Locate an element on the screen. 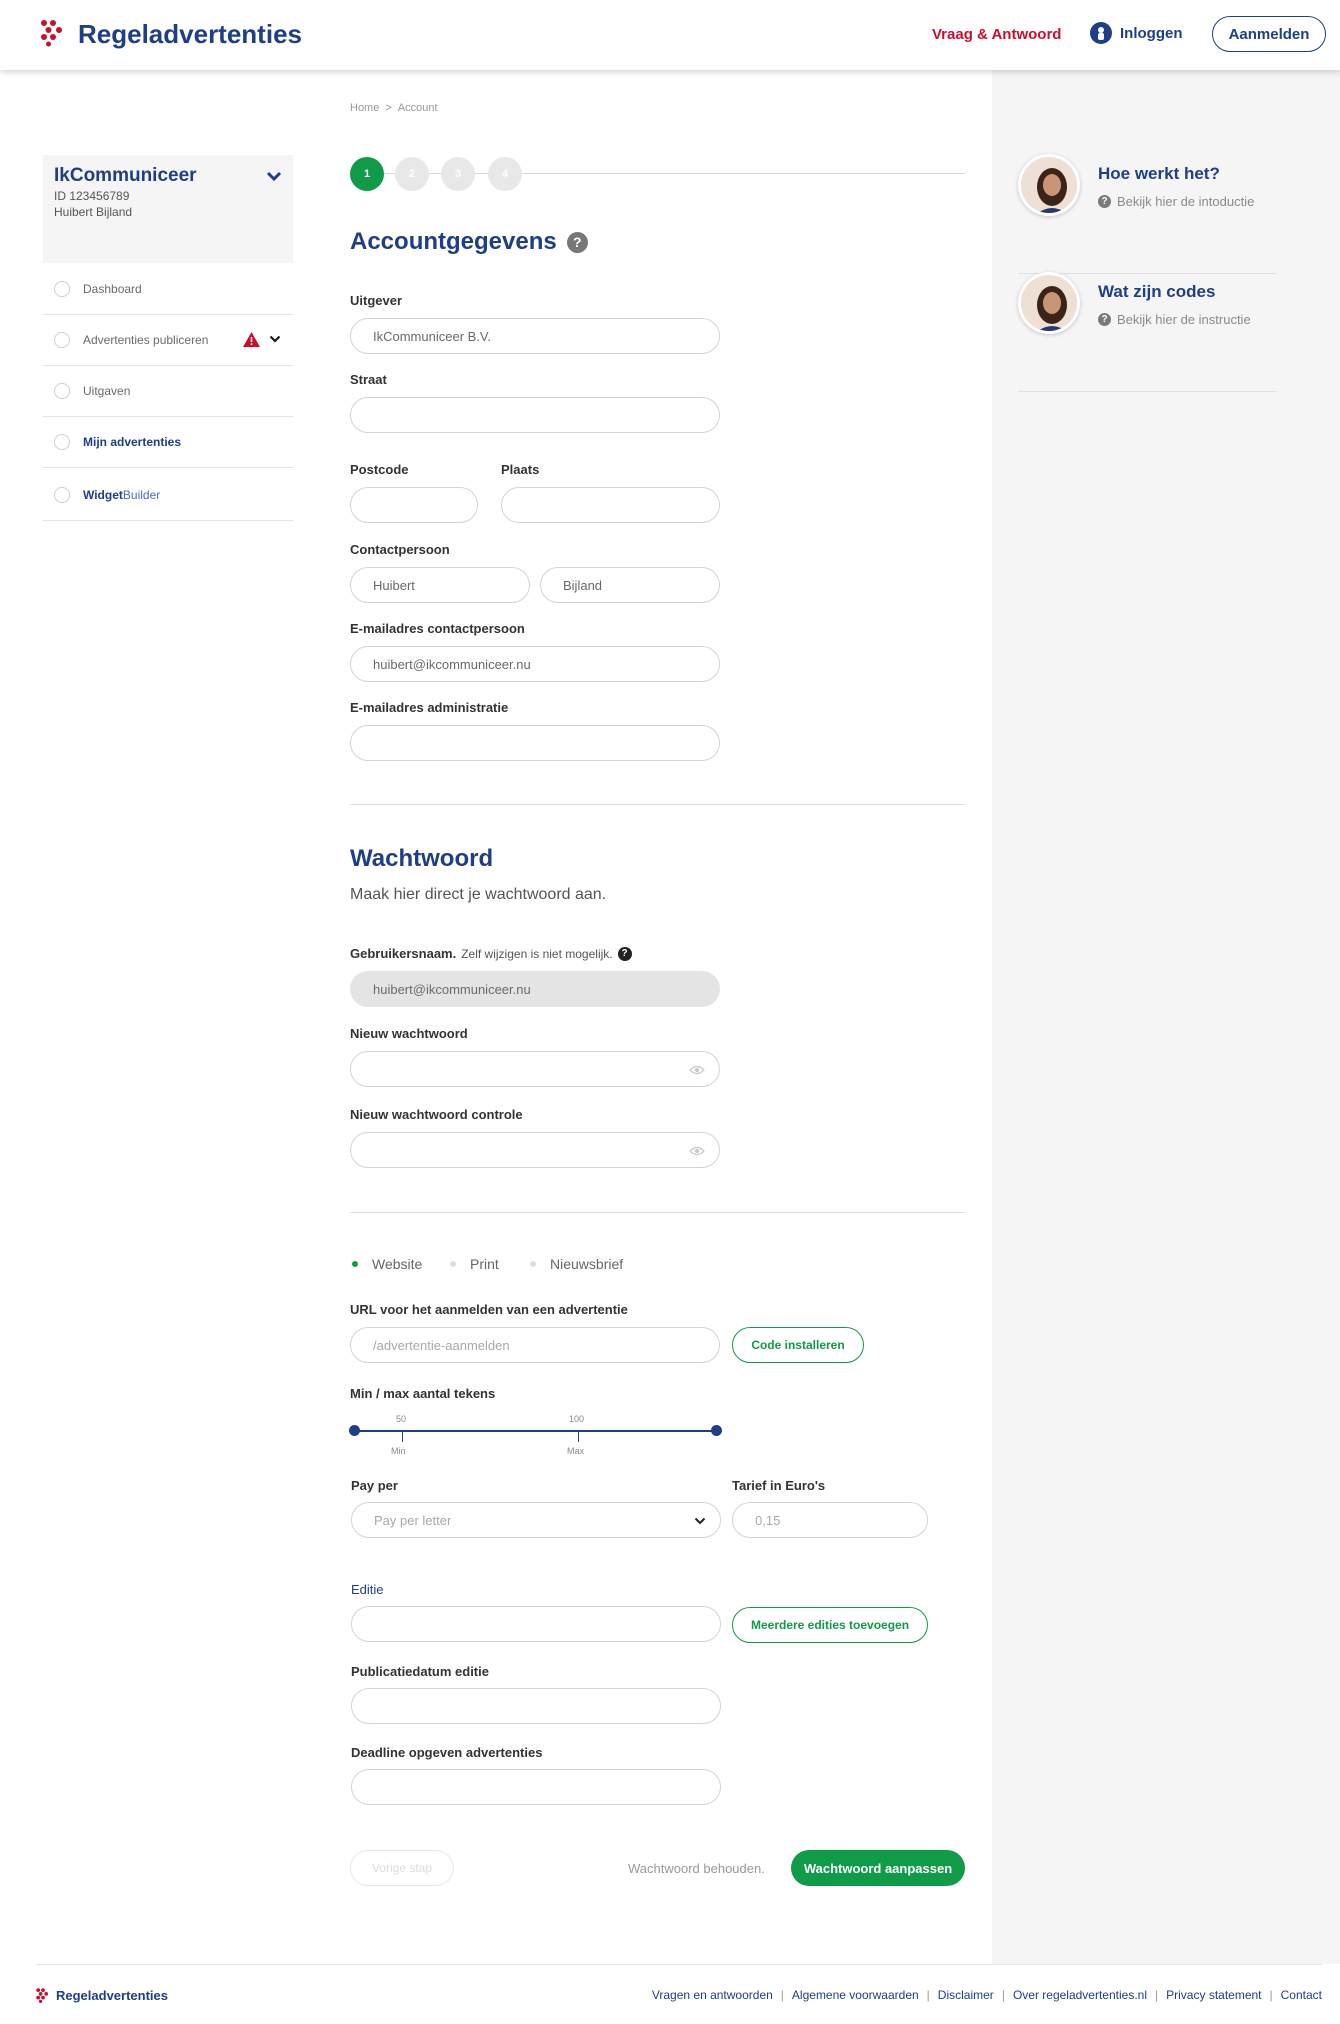 This screenshot has width=1340, height=2024. prev-step-button: Vorige stap is located at coordinates (402, 1868).